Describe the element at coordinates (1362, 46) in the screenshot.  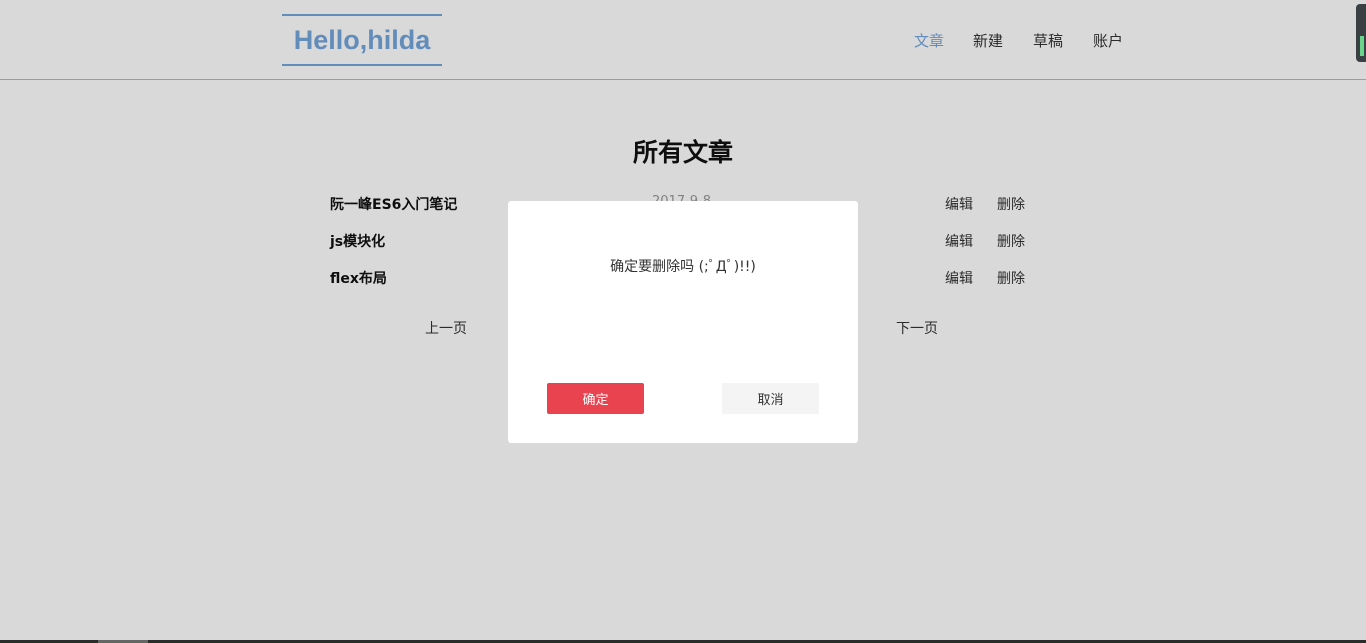
I see `level-indicator-icon` at that location.